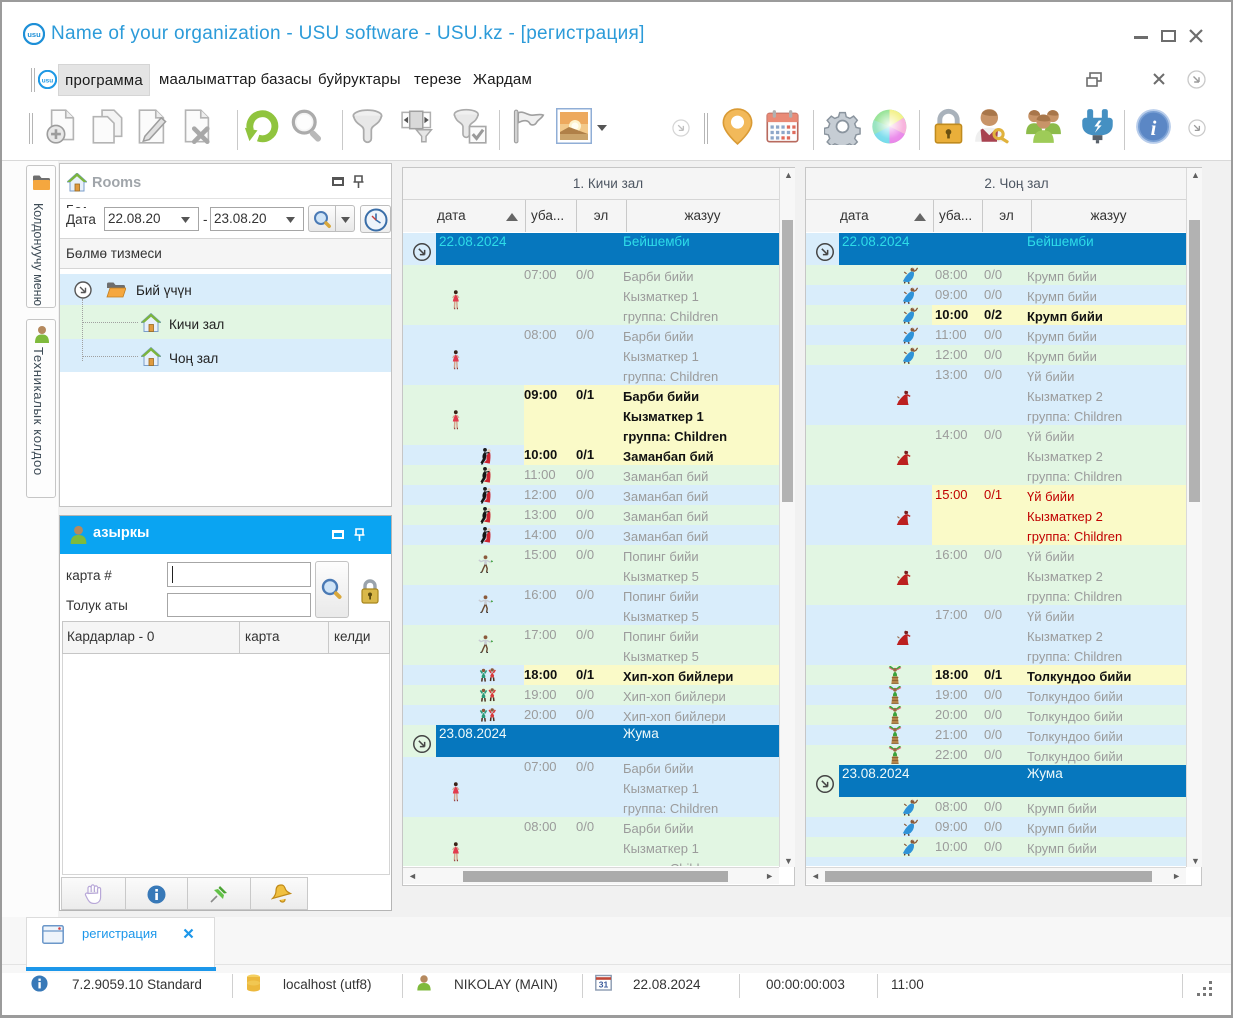 This screenshot has height=1018, width=1233. I want to click on svg-text: 31, so click(604, 985).